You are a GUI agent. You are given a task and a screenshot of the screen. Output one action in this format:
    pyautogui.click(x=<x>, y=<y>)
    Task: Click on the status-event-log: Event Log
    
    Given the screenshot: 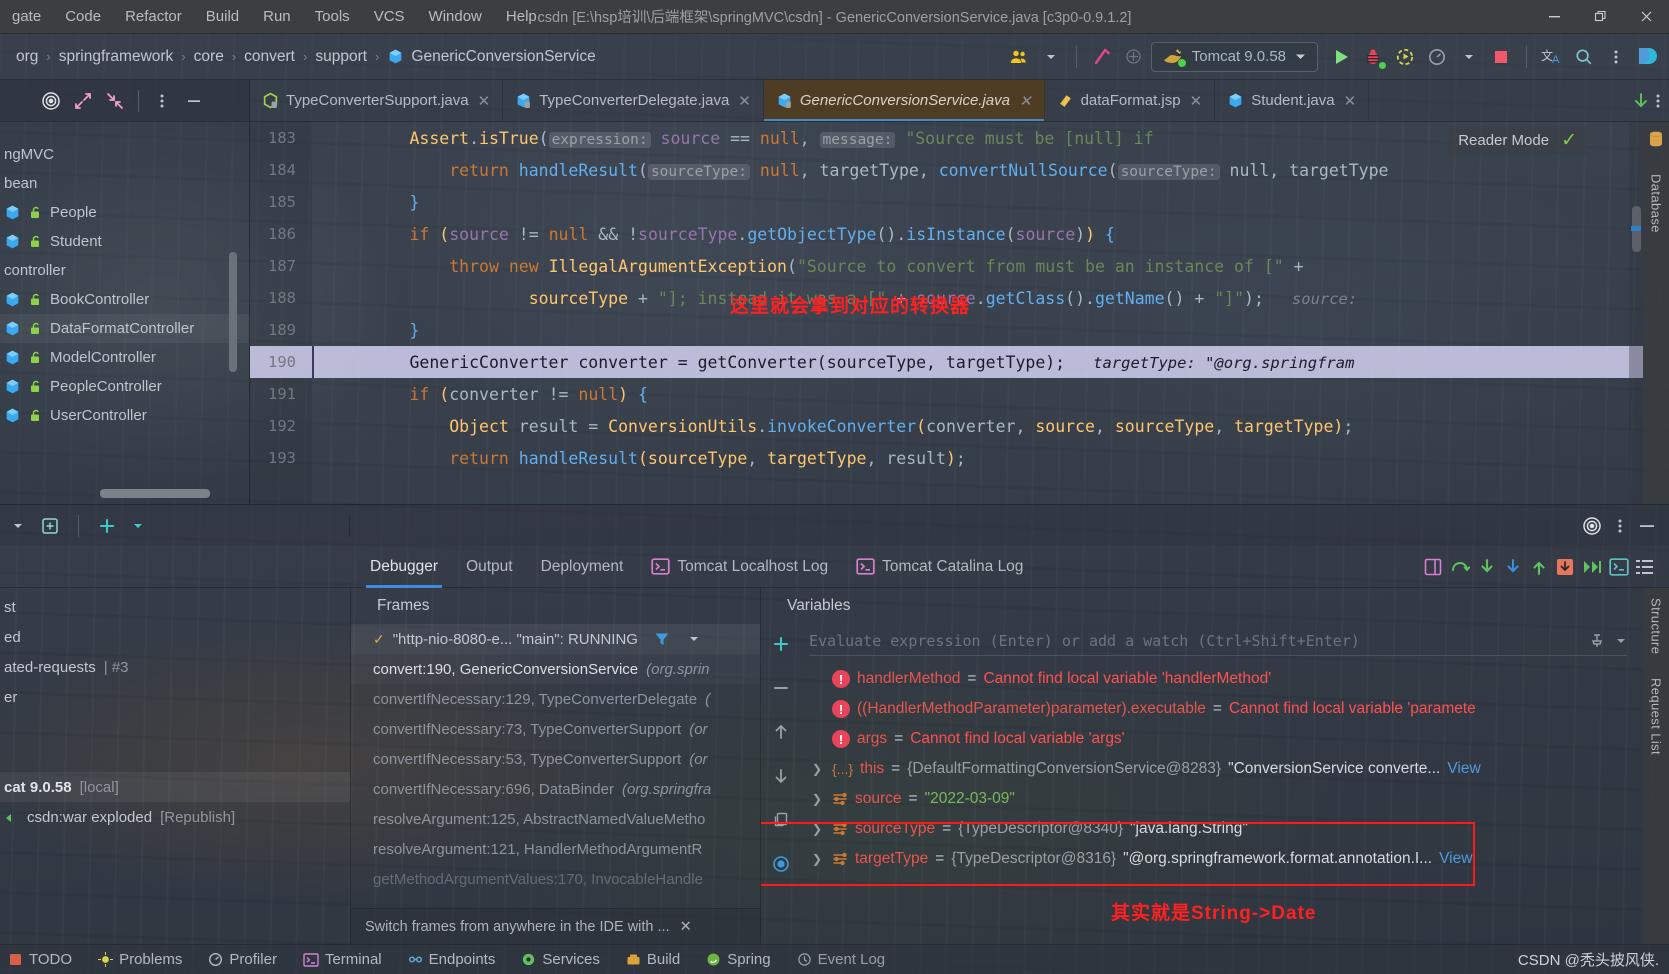 What is the action you would take?
    pyautogui.click(x=841, y=959)
    